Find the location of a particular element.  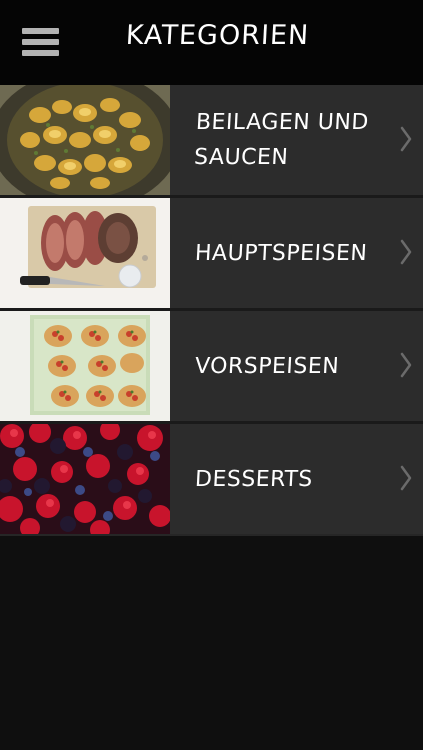

page-title: KATEGORIEN is located at coordinates (217, 35).